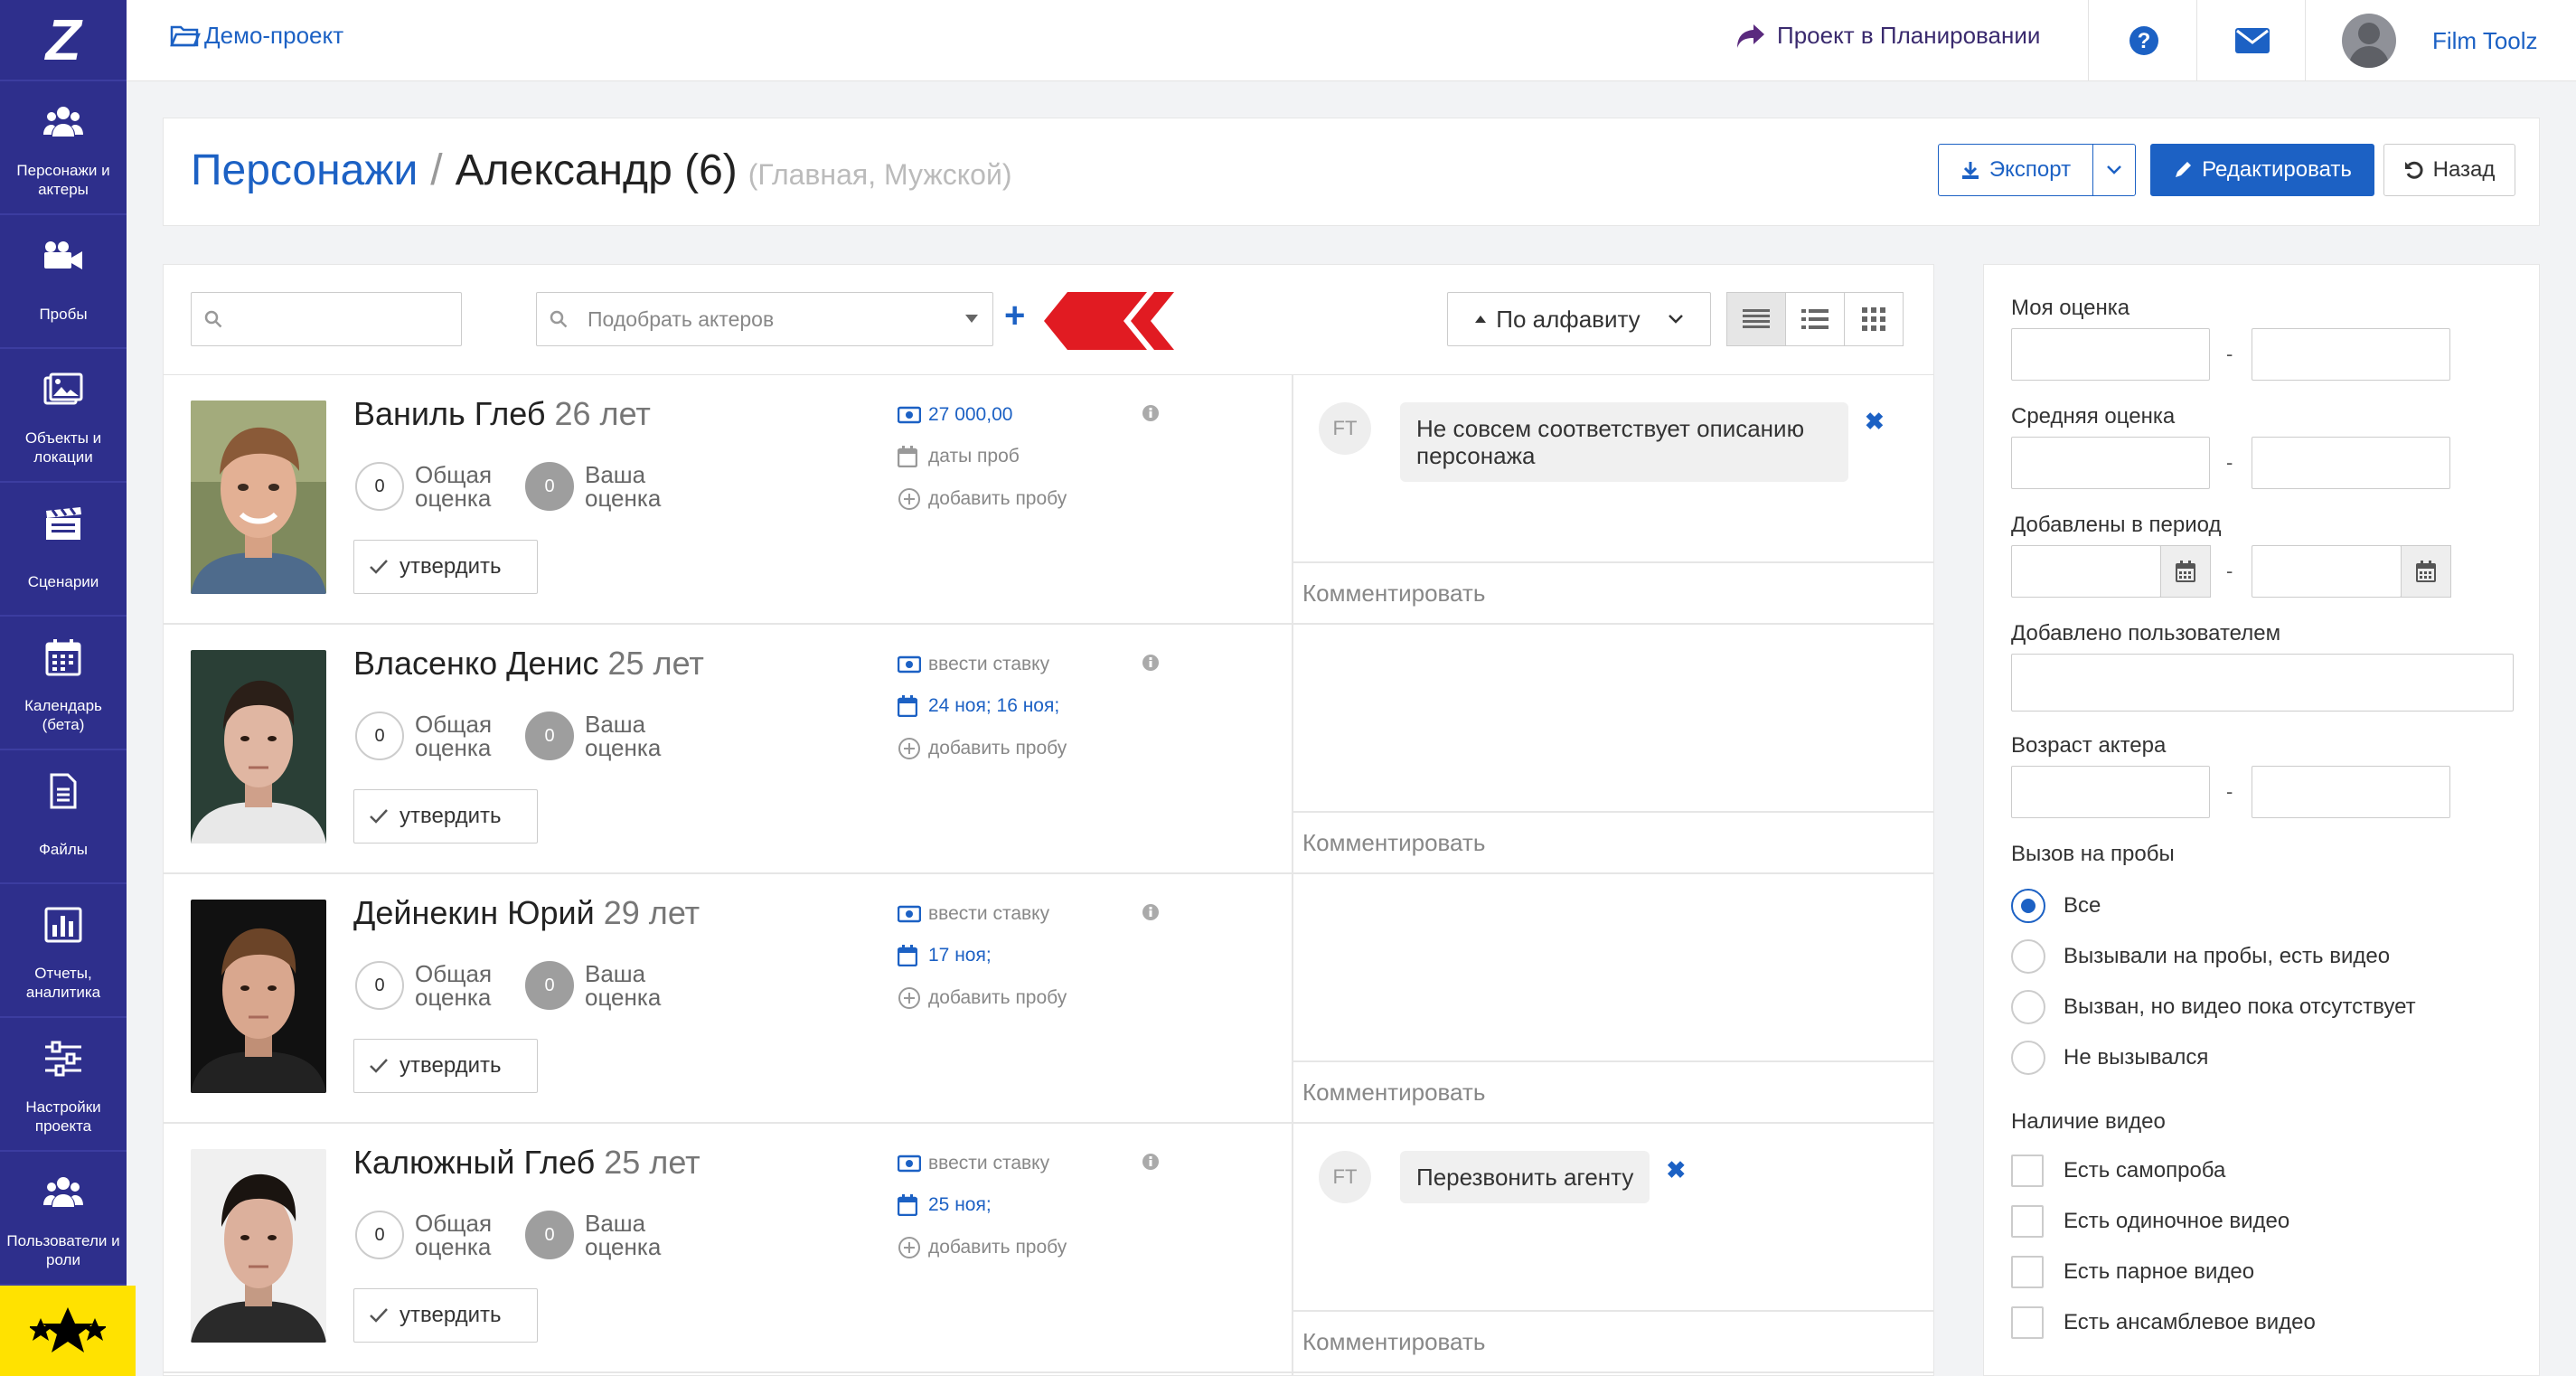 The image size is (2576, 1376). What do you see at coordinates (1756, 319) in the screenshot?
I see `view-list-dense-button` at bounding box center [1756, 319].